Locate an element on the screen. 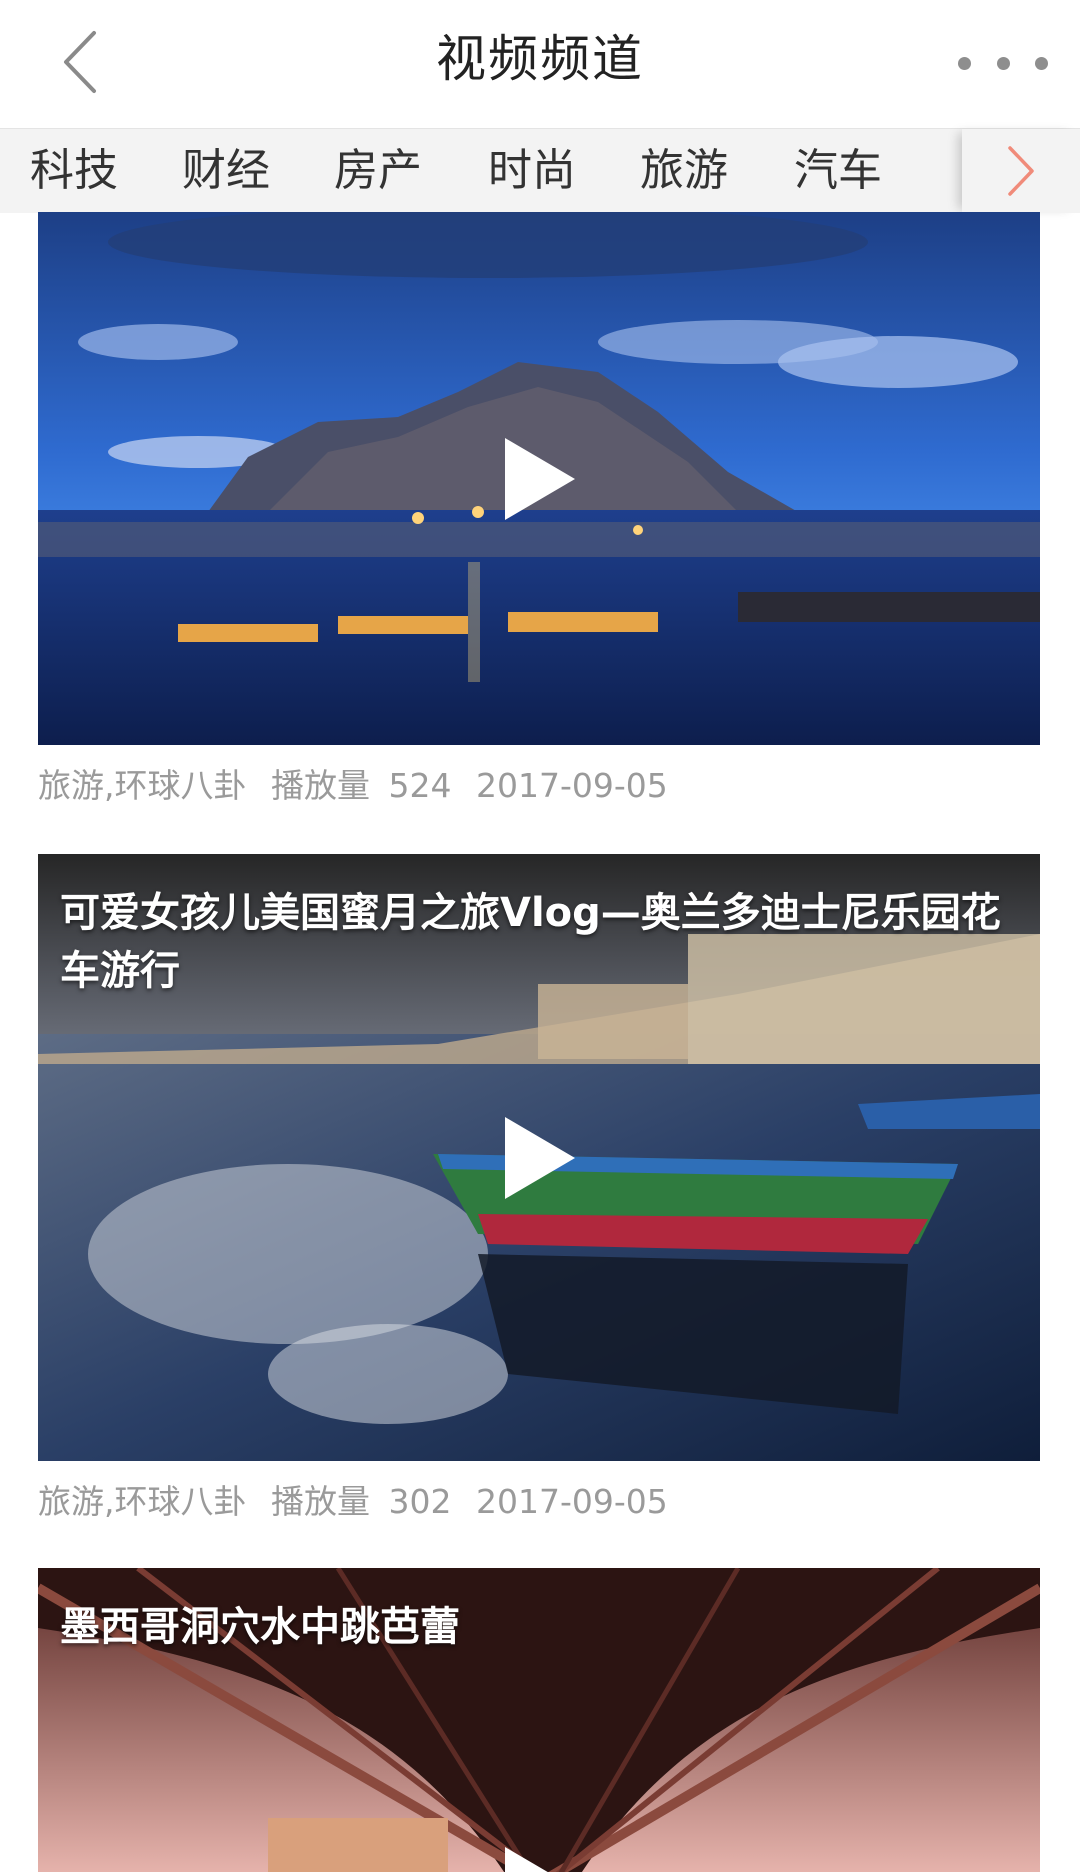 This screenshot has width=1080, height=1872. tab-shishang: 时尚 is located at coordinates (532, 171).